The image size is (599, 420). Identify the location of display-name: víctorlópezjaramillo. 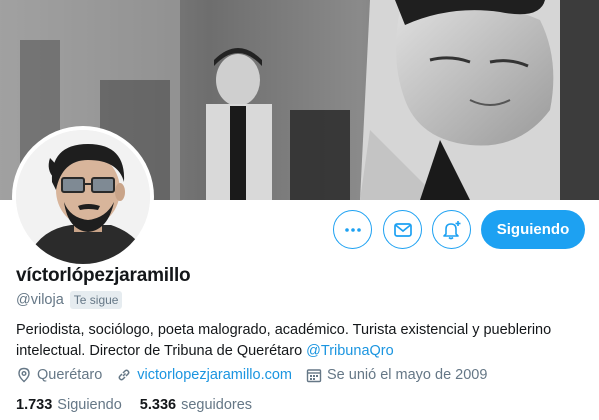
(103, 275).